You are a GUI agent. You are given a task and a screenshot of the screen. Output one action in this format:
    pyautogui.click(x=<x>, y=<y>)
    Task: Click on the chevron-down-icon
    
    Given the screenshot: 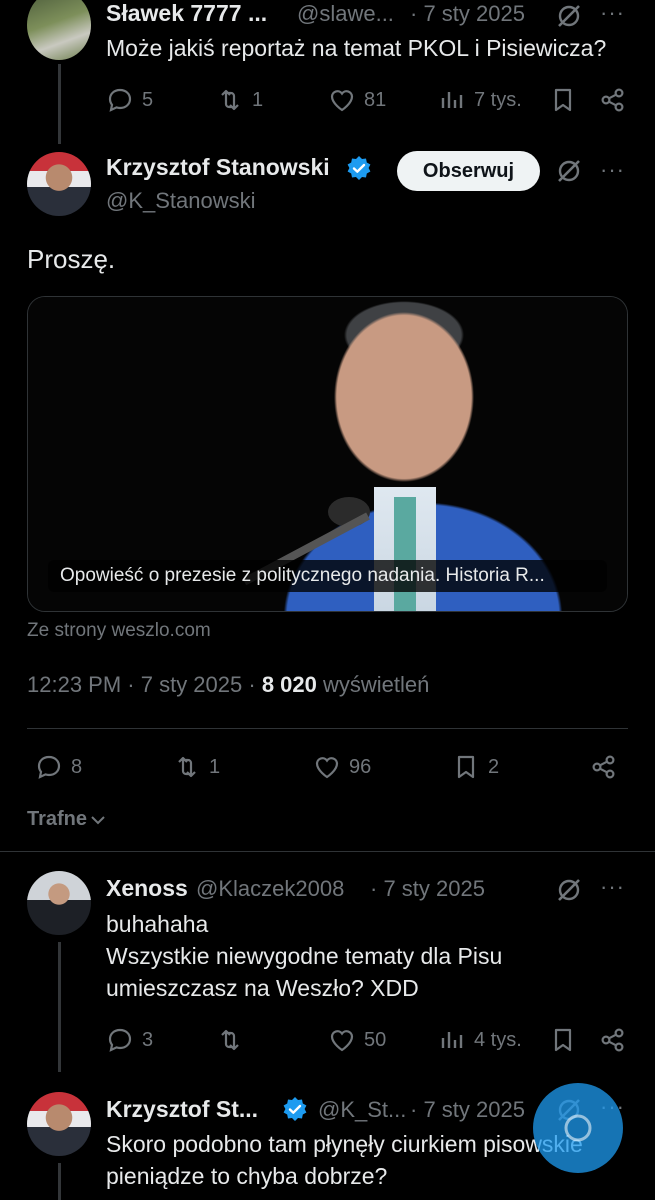 What is the action you would take?
    pyautogui.click(x=98, y=819)
    